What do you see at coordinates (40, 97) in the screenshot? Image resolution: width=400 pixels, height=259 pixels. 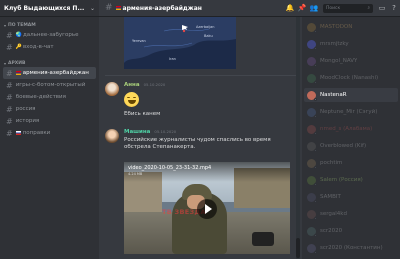 I see `channel-label: боевые-действия` at bounding box center [40, 97].